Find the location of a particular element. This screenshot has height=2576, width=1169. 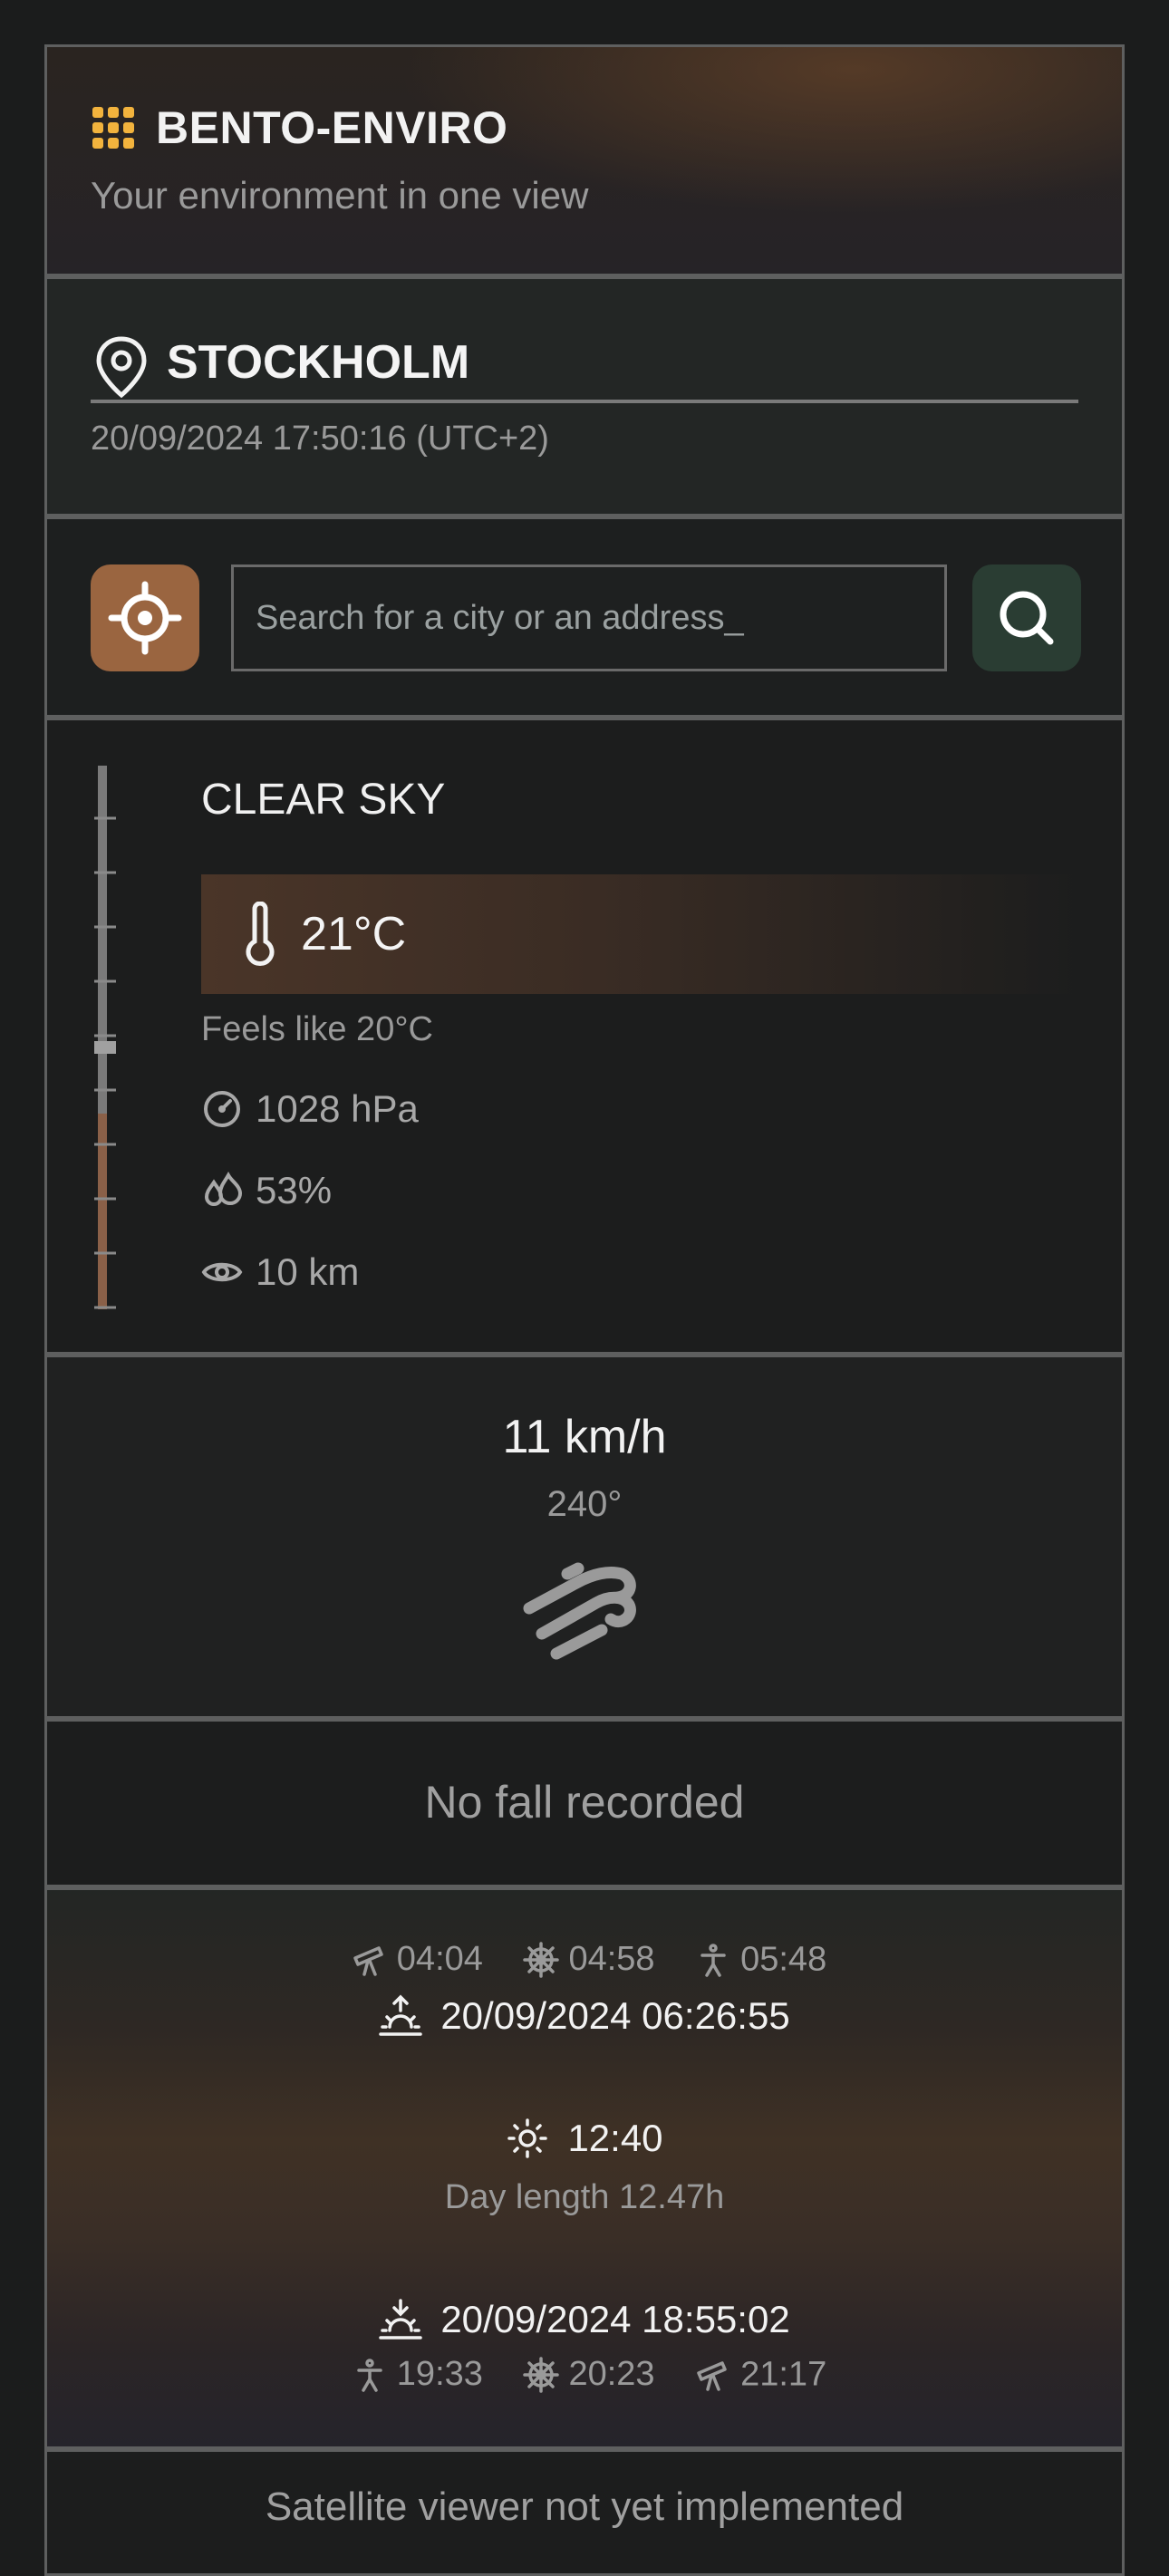

location-panel: STOCKHOLM 20/09/2024 17:50:16 (UTC+2) is located at coordinates (584, 396).